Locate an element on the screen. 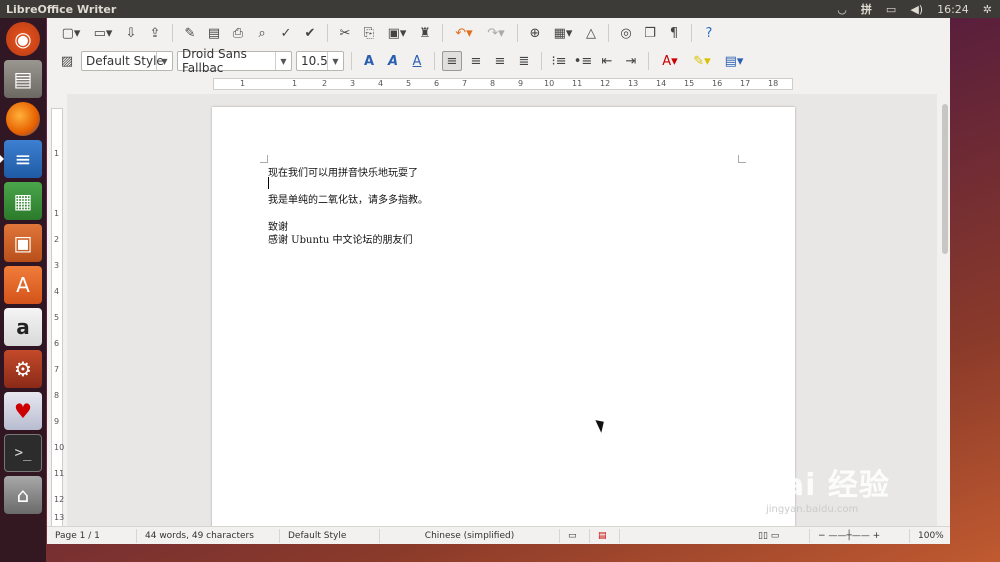 This screenshot has width=1000, height=562. font-color-icon: A▾ is located at coordinates (670, 61).